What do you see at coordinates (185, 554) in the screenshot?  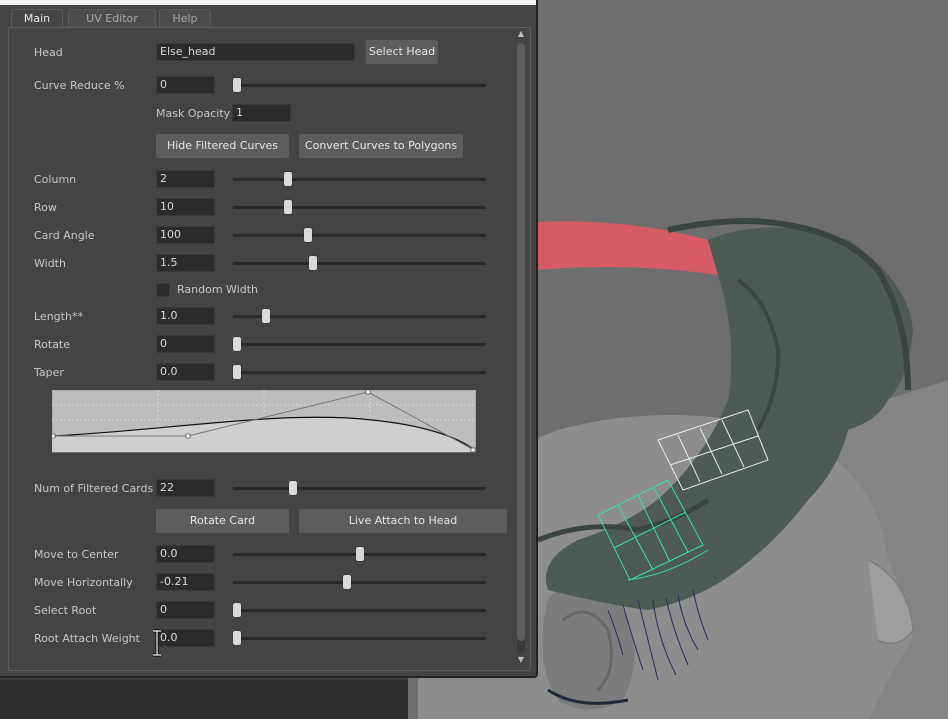 I see `move-to-center-field` at bounding box center [185, 554].